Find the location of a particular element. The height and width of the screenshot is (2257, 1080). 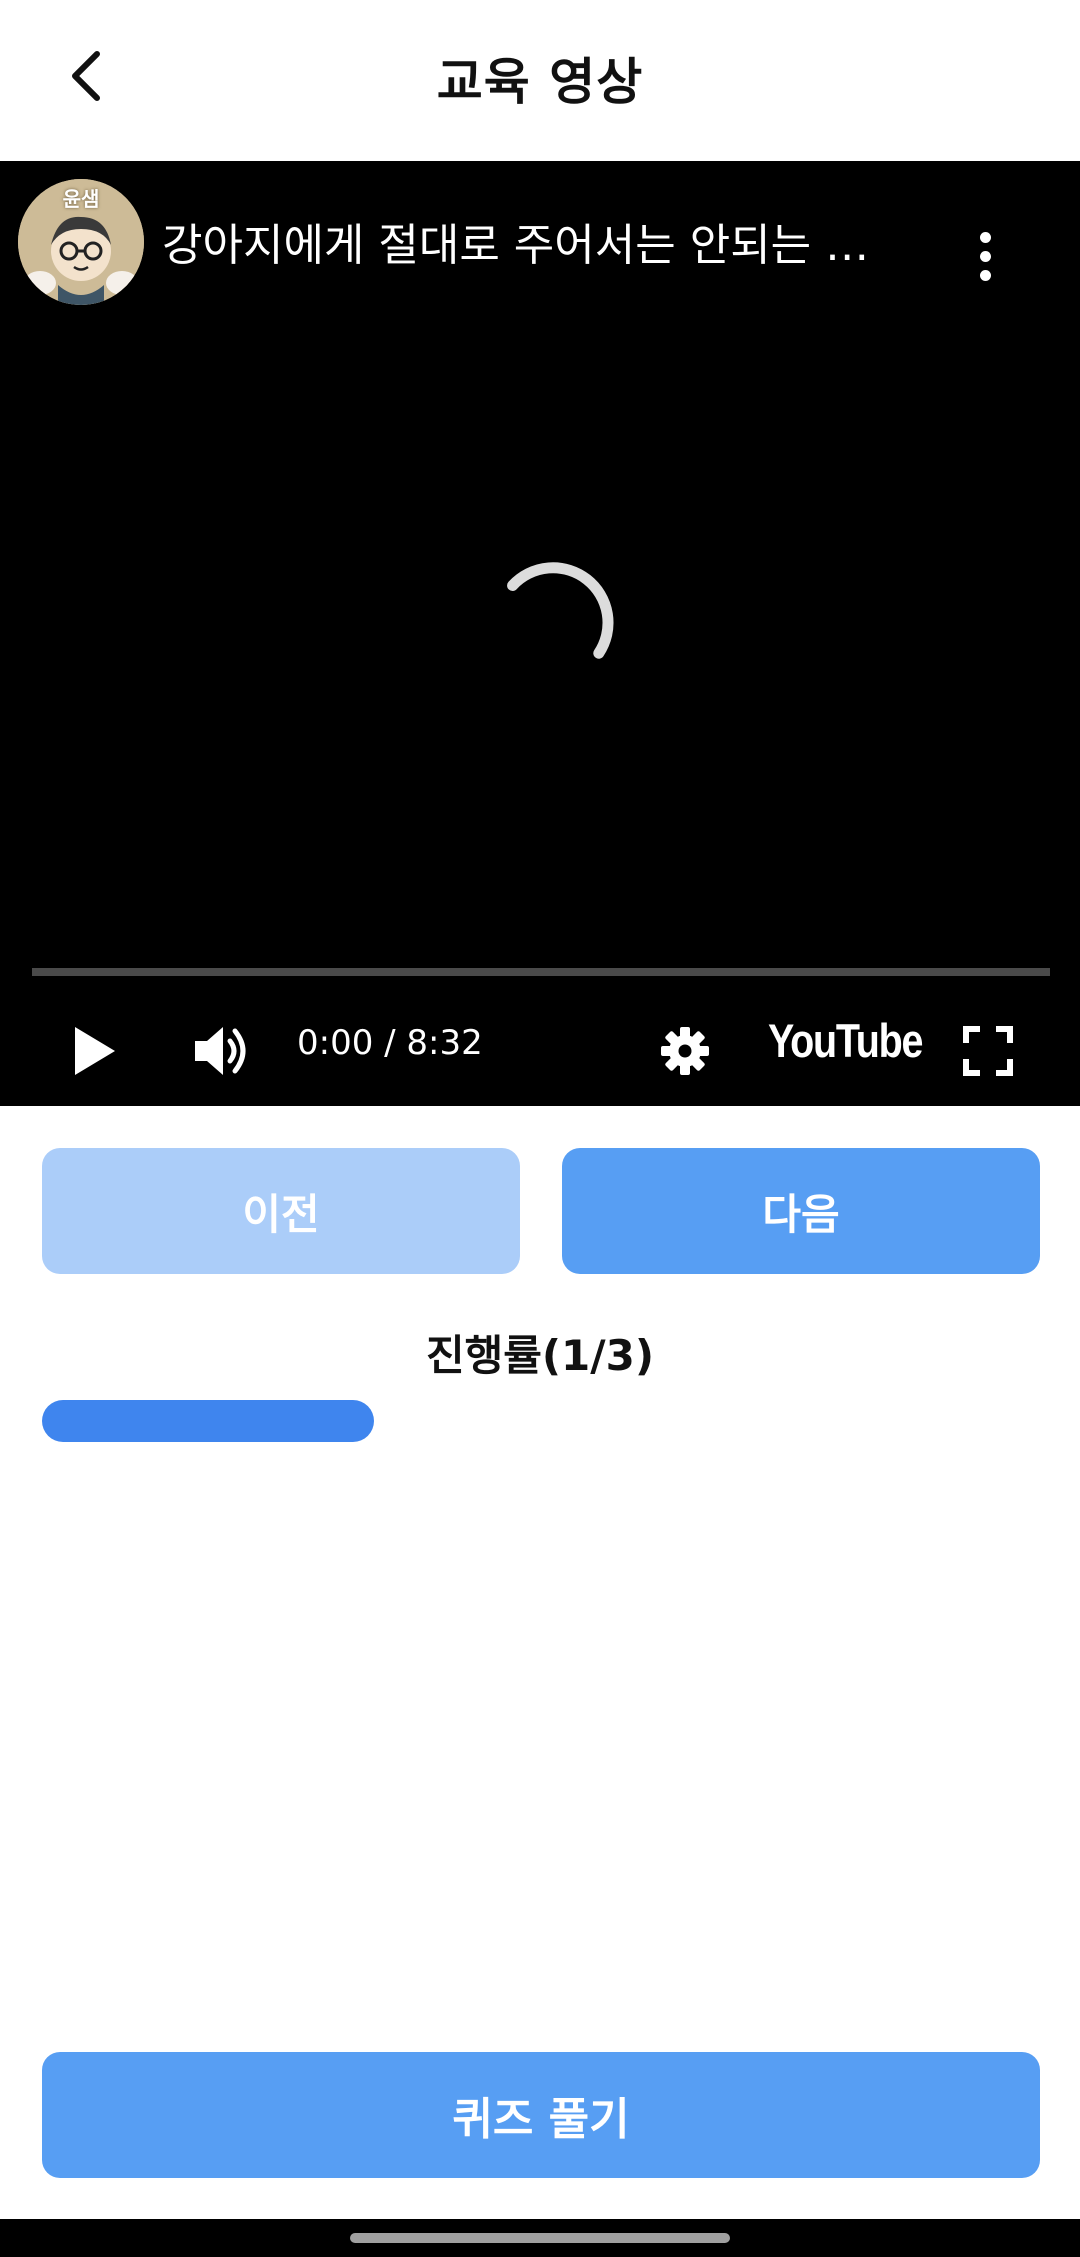

more-options-button is located at coordinates (985, 256).